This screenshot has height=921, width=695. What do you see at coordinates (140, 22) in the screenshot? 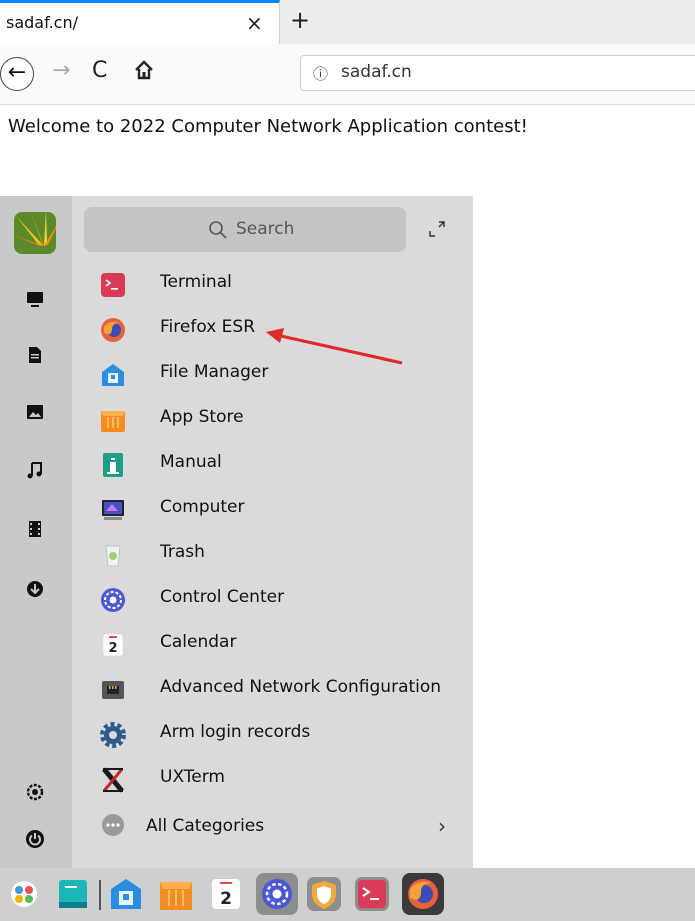
I see `browser-tab: sadaf.cn/ ×` at bounding box center [140, 22].